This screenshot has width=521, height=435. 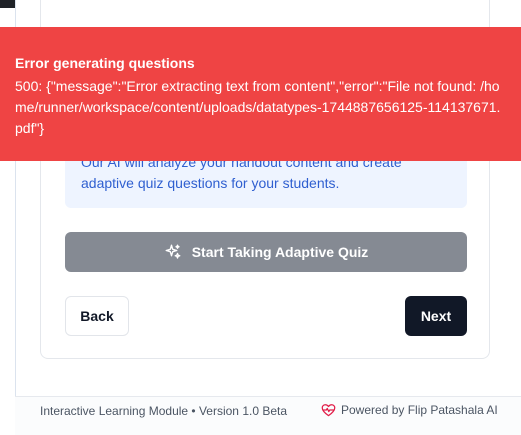 I want to click on heart-pulse-icon, so click(x=328, y=410).